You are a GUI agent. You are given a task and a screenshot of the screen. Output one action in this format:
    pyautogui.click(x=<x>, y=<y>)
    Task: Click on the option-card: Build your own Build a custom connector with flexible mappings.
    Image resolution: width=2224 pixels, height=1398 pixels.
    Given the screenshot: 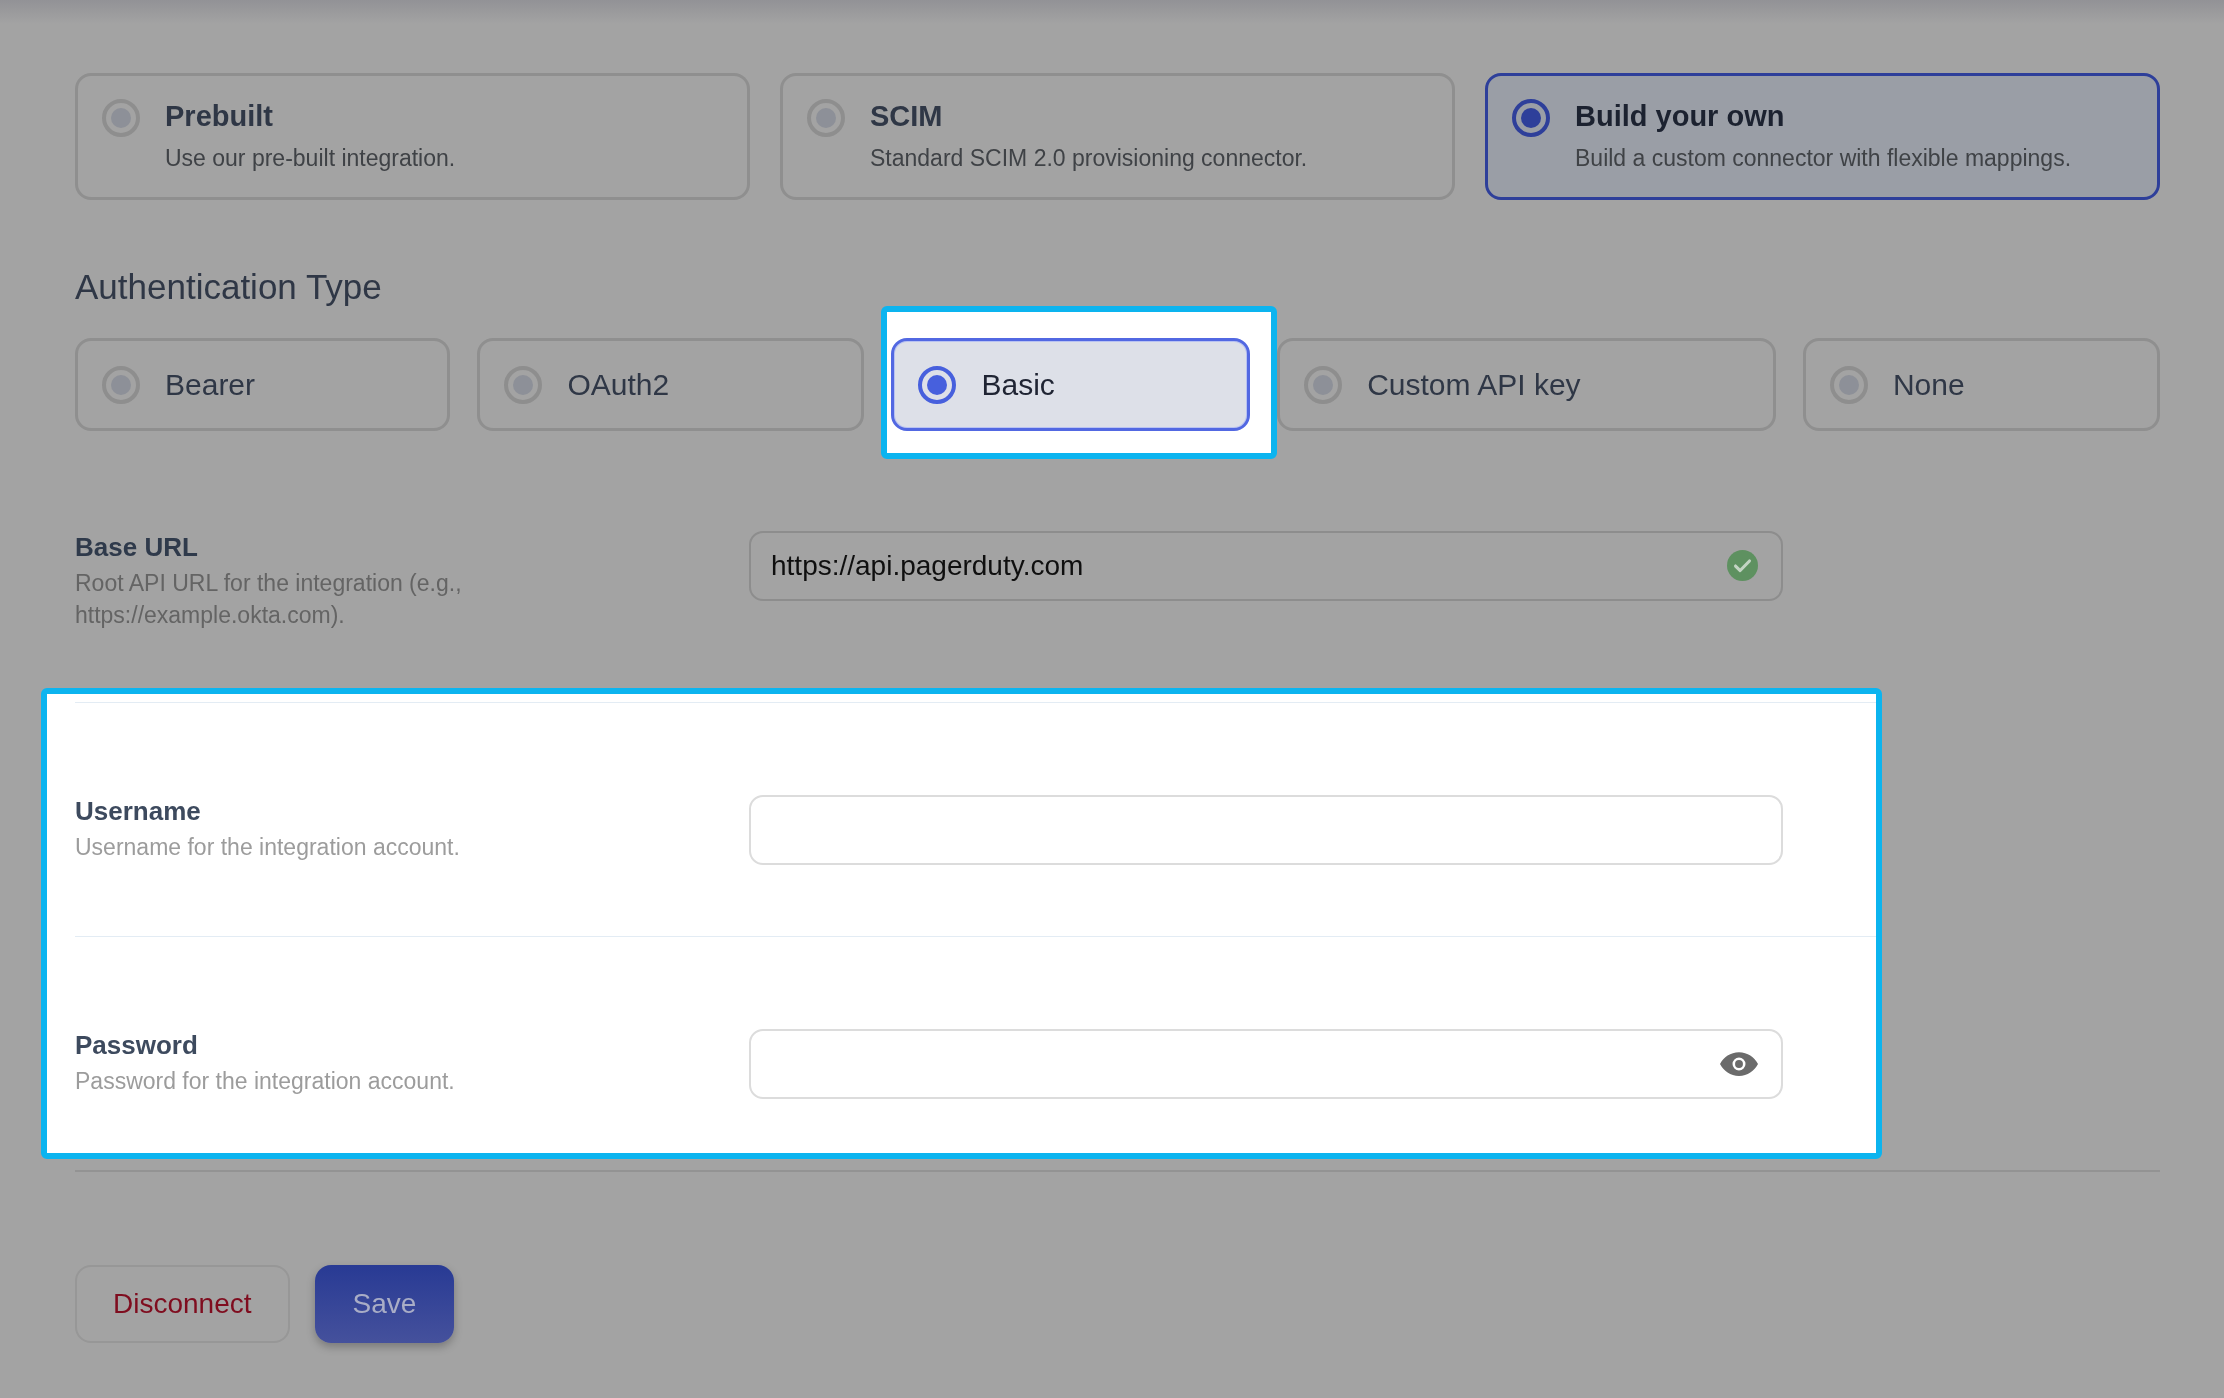 What is the action you would take?
    pyautogui.click(x=1822, y=136)
    